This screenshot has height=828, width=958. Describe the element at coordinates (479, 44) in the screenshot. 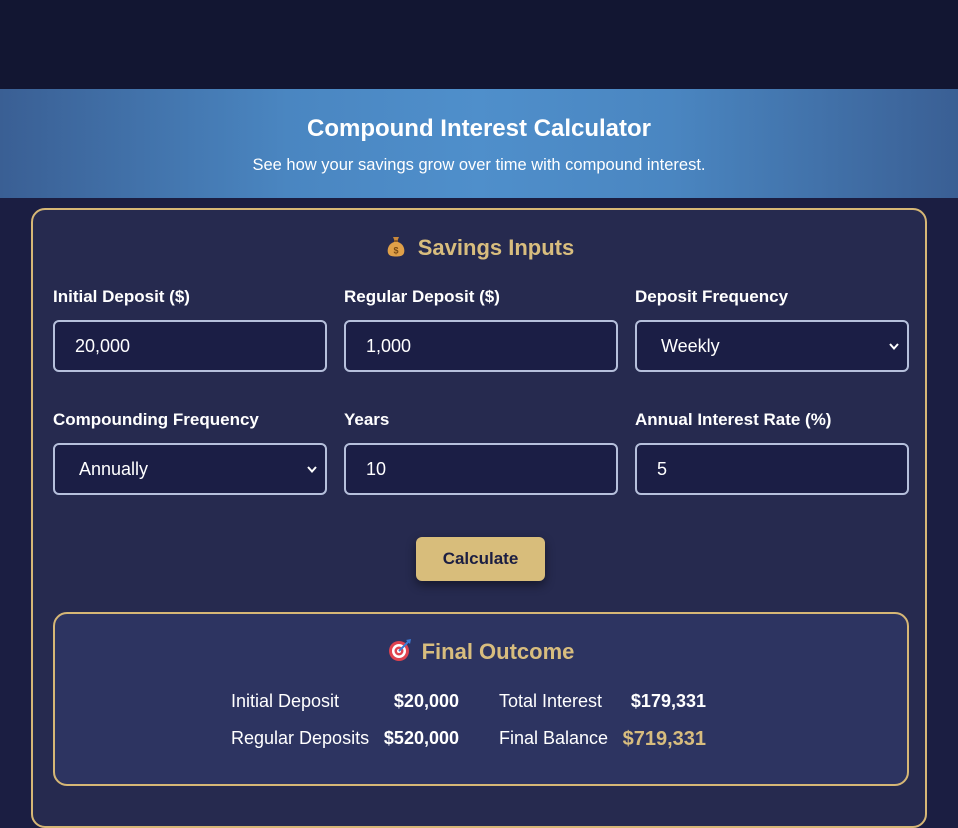

I see `top-band` at that location.